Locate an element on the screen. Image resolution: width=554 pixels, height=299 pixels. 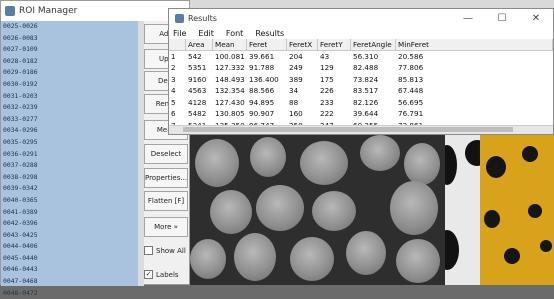
table-cell: 226 is located at coordinates (327, 90).